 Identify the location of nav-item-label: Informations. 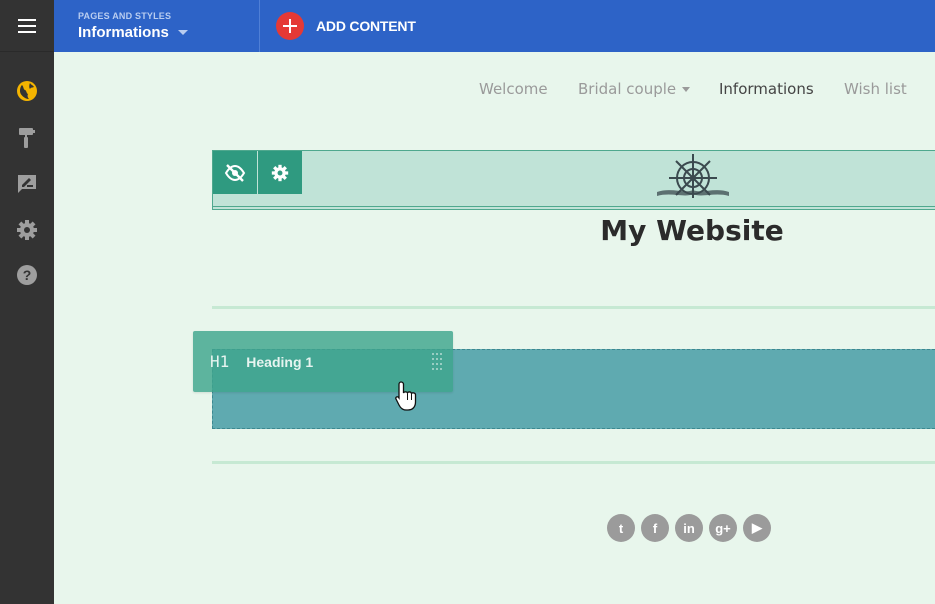
(766, 89).